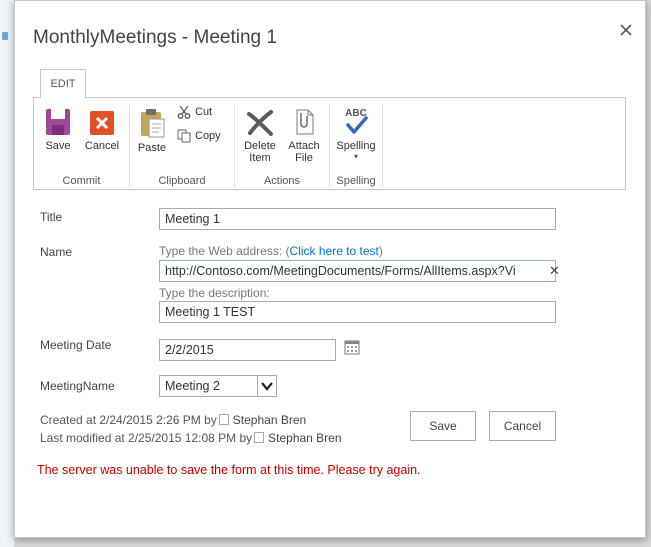 This screenshot has height=547, width=651. Describe the element at coordinates (224, 251) in the screenshot. I see `web-address-hint-text: Type the Web address: (` at that location.